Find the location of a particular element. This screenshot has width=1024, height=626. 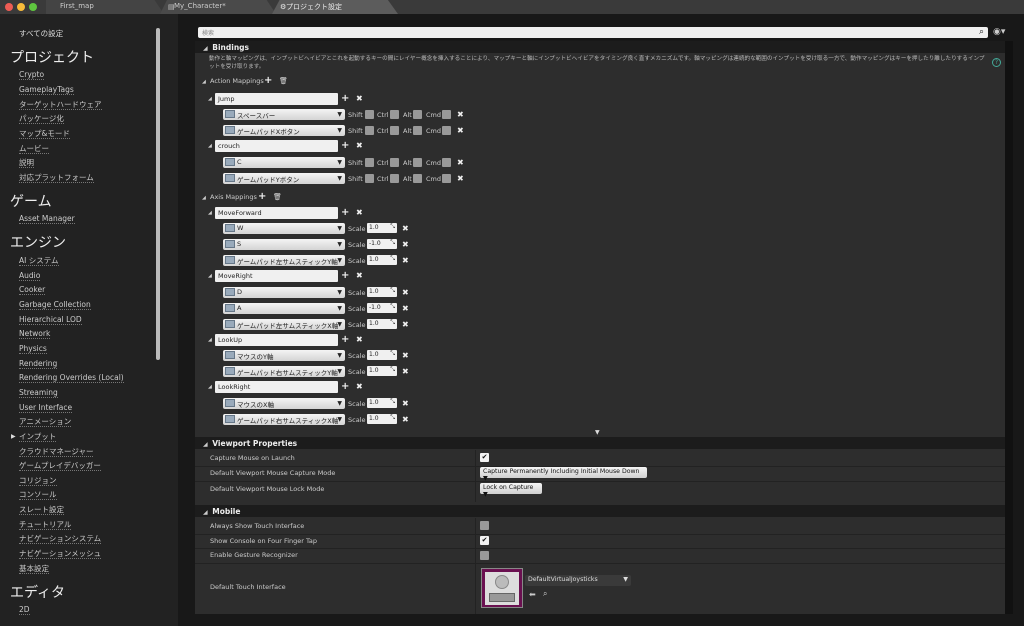

sidebar-scrollbar is located at coordinates (158, 194).